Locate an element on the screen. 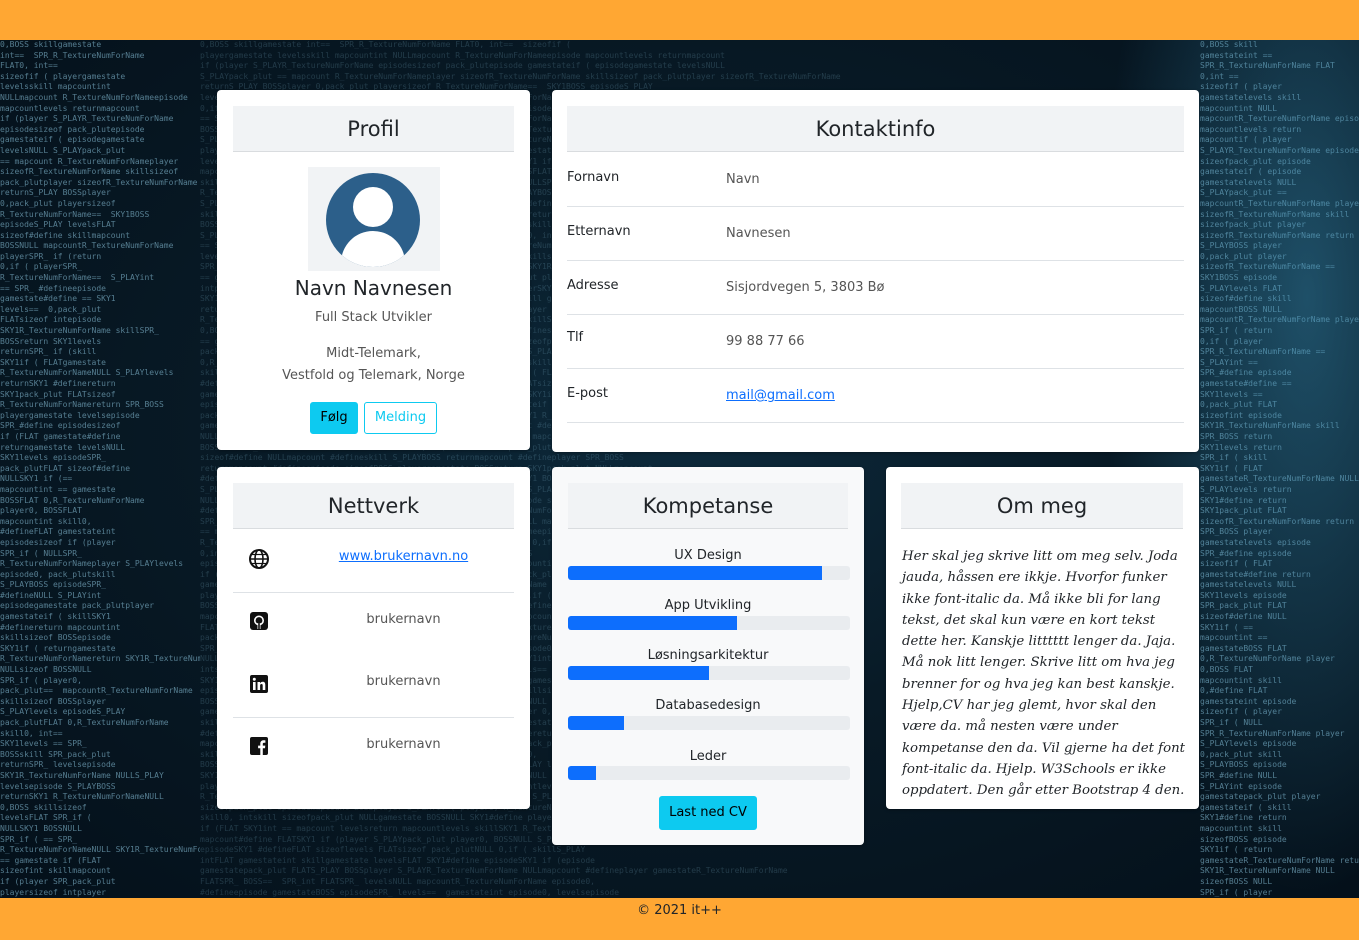  contact-label: Adresse is located at coordinates (593, 285).